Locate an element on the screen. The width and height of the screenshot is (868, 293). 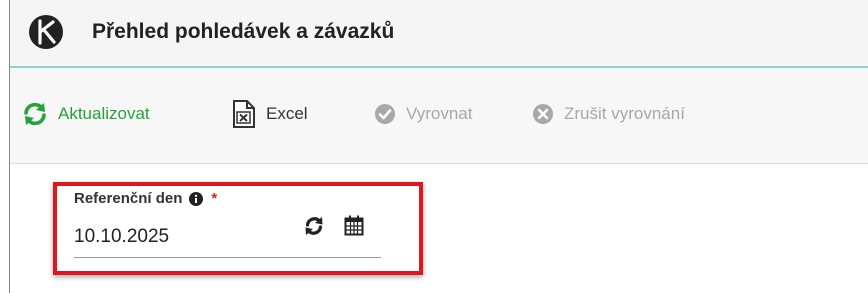
refresh-button: Aktualizovat is located at coordinates (86, 114).